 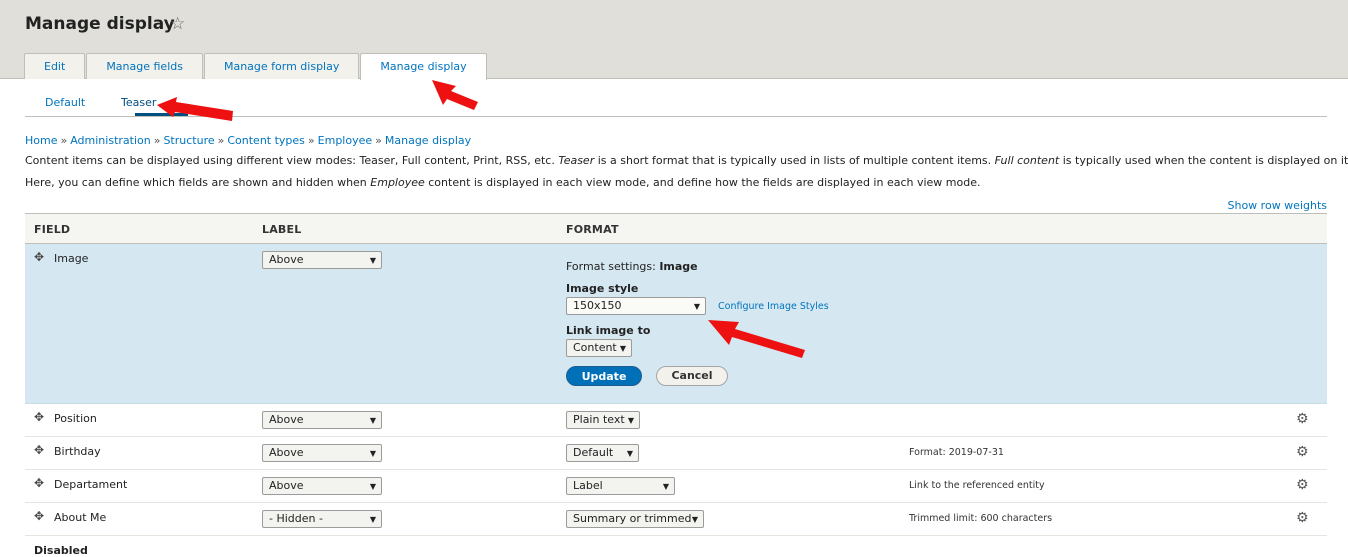 I want to click on tab-manage-display: Manage display, so click(x=423, y=66).